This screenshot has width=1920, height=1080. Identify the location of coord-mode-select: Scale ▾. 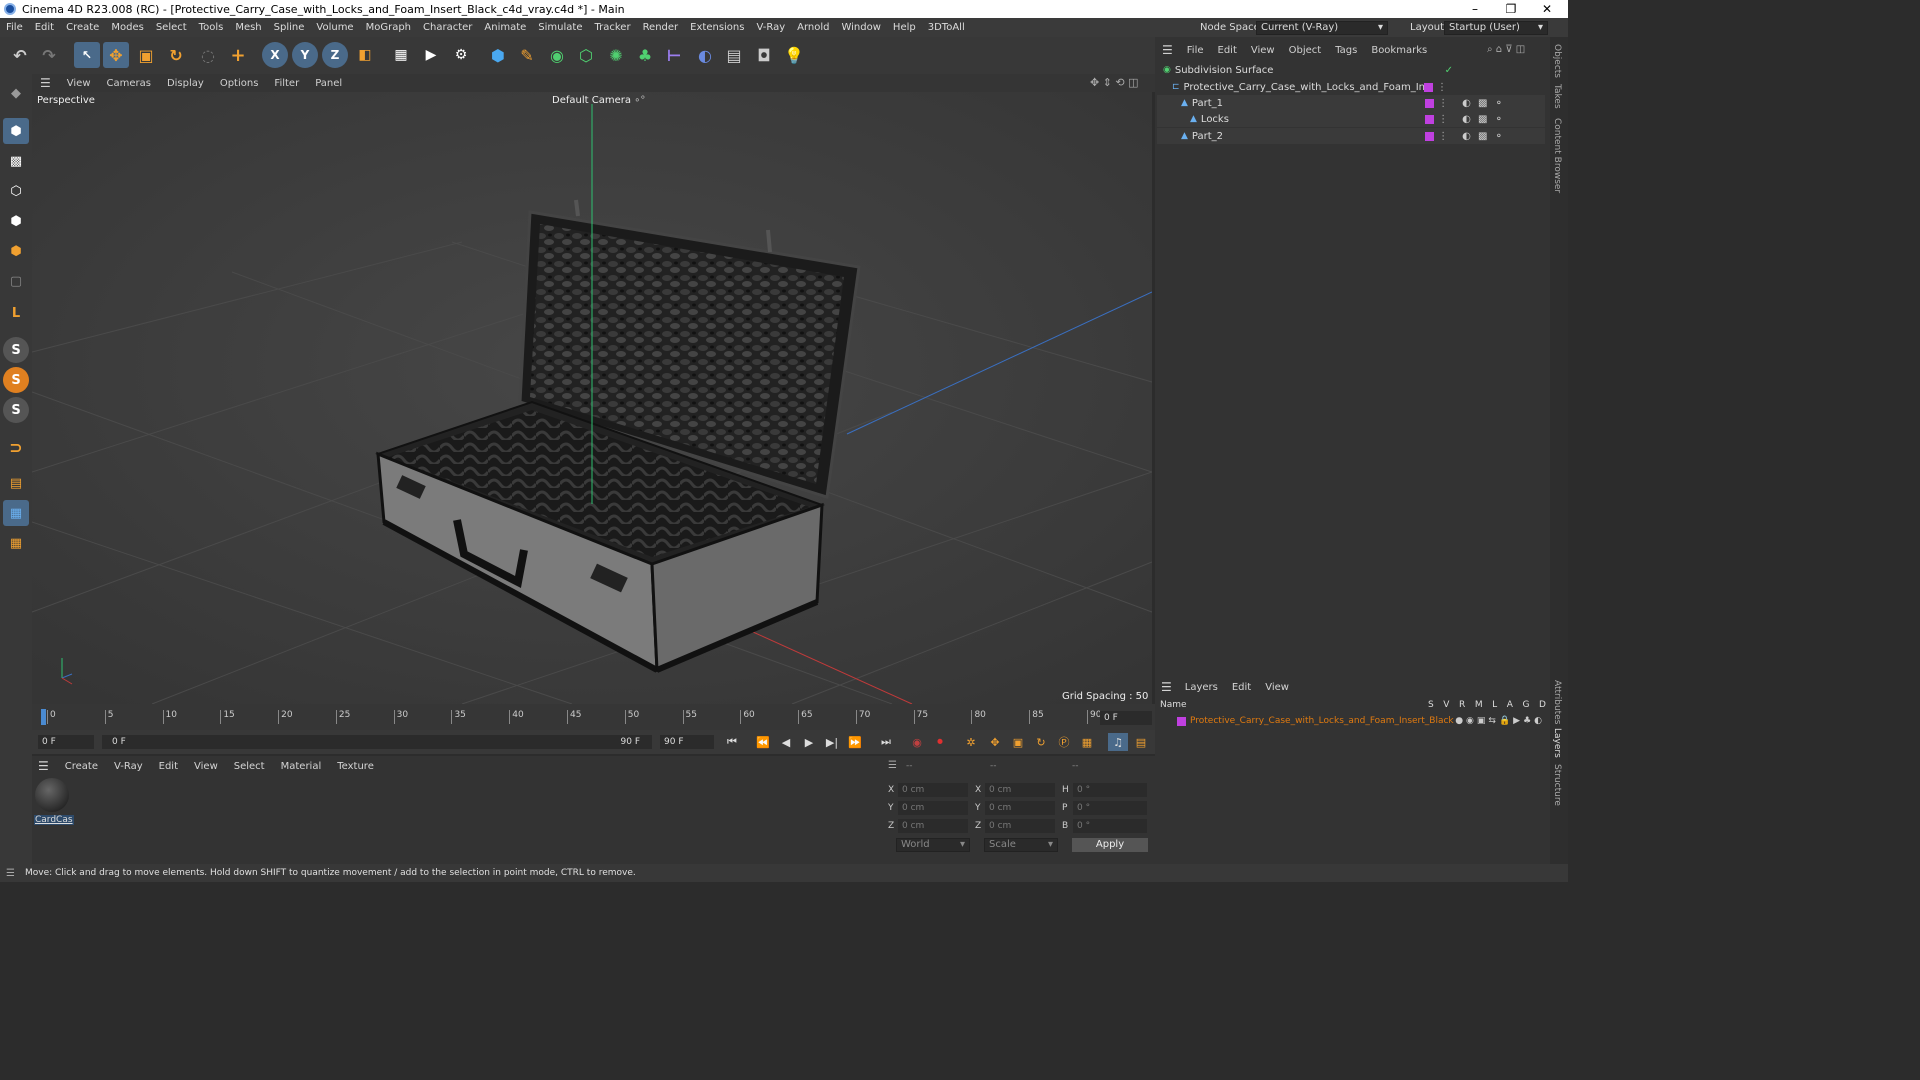
(1021, 845).